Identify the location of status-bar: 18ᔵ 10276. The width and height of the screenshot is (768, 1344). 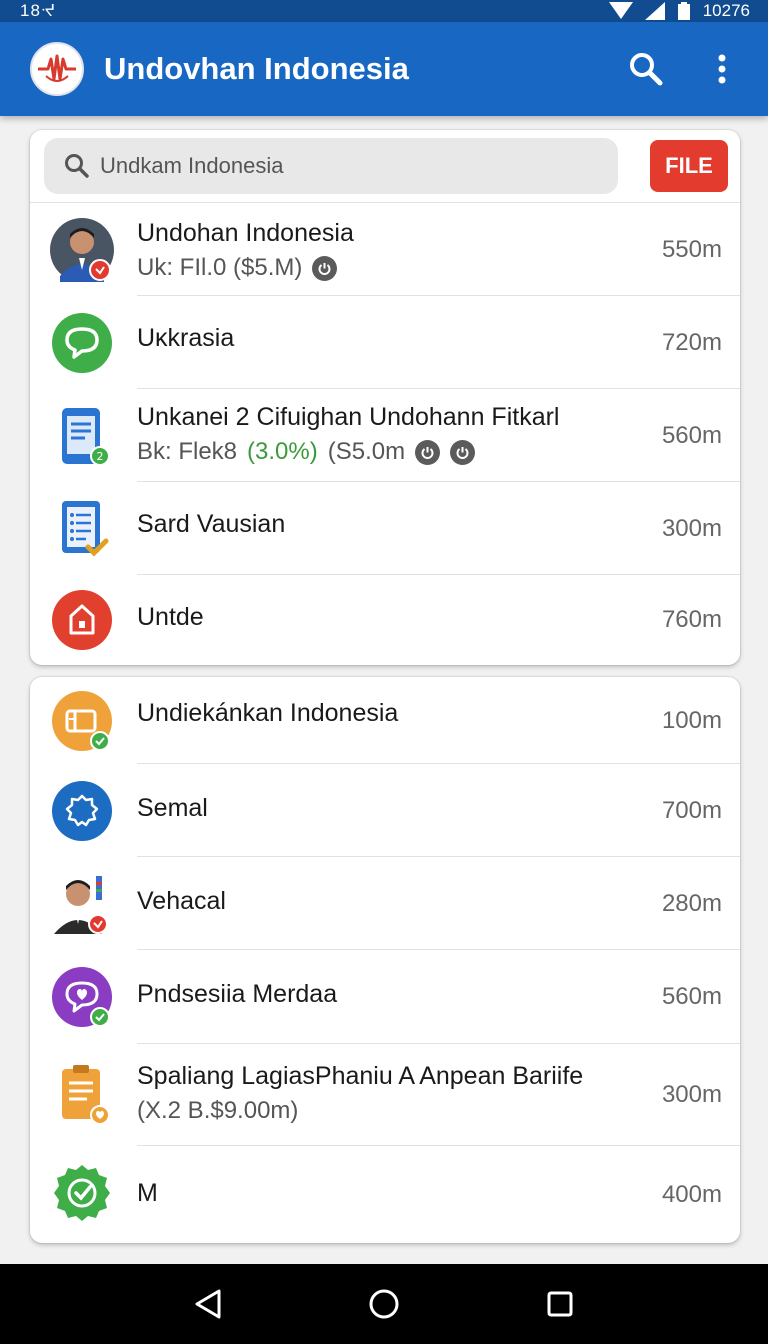
(384, 11).